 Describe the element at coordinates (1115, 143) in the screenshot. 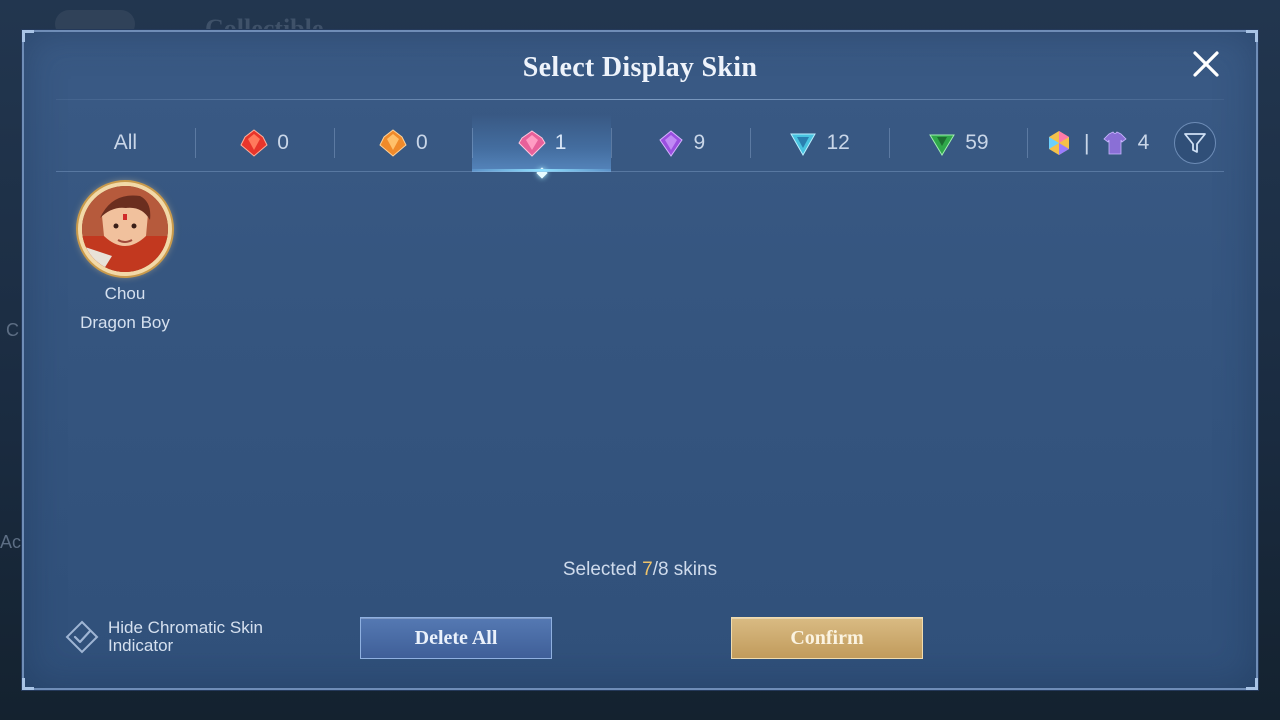

I see `shirt-icon` at that location.